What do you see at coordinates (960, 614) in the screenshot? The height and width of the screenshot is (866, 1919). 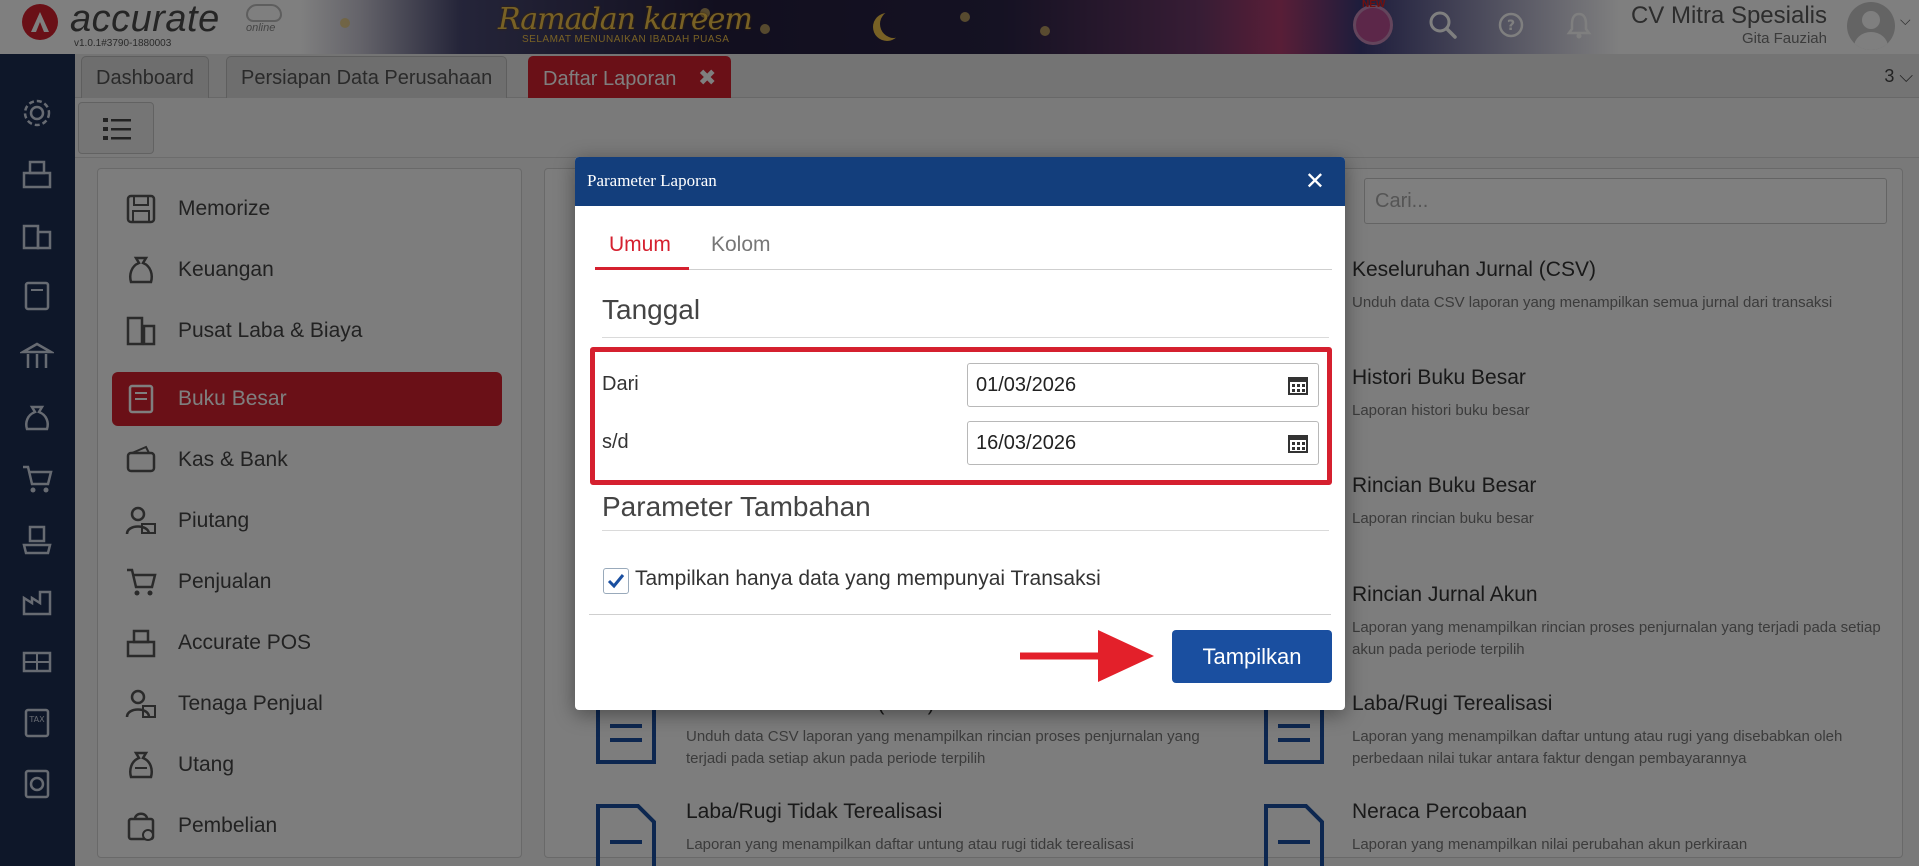 I see `footer-divider` at bounding box center [960, 614].